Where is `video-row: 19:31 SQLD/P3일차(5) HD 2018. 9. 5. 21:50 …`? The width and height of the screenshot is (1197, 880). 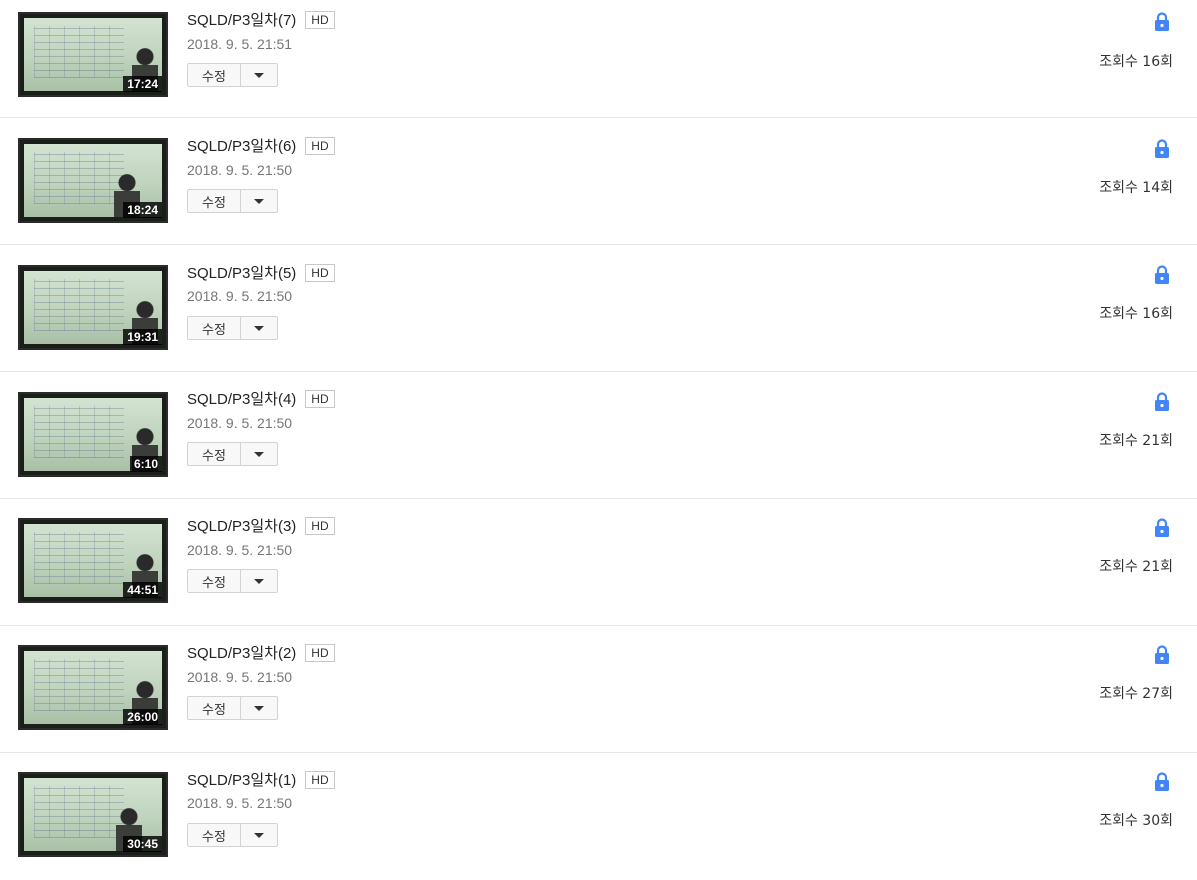
video-row: 19:31 SQLD/P3일차(5) HD 2018. 9. 5. 21:50 … is located at coordinates (598, 308).